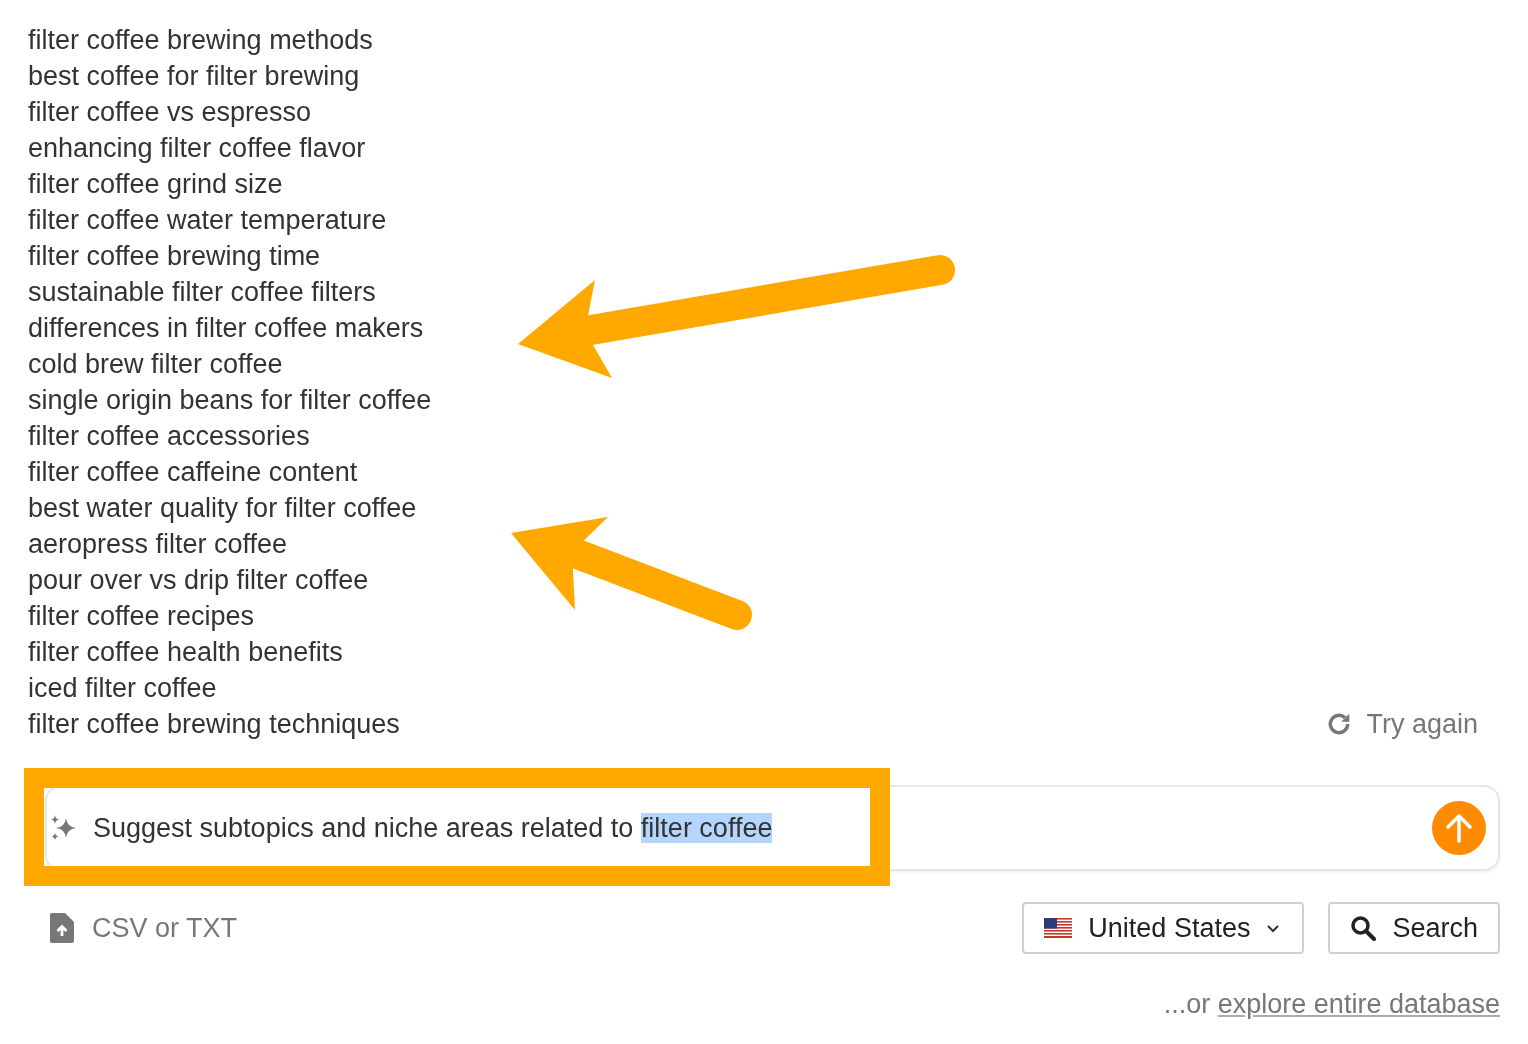 This screenshot has height=1044, width=1528. I want to click on prompt-text: Suggest subtopics and niche areas related to filter coffee, so click(433, 828).